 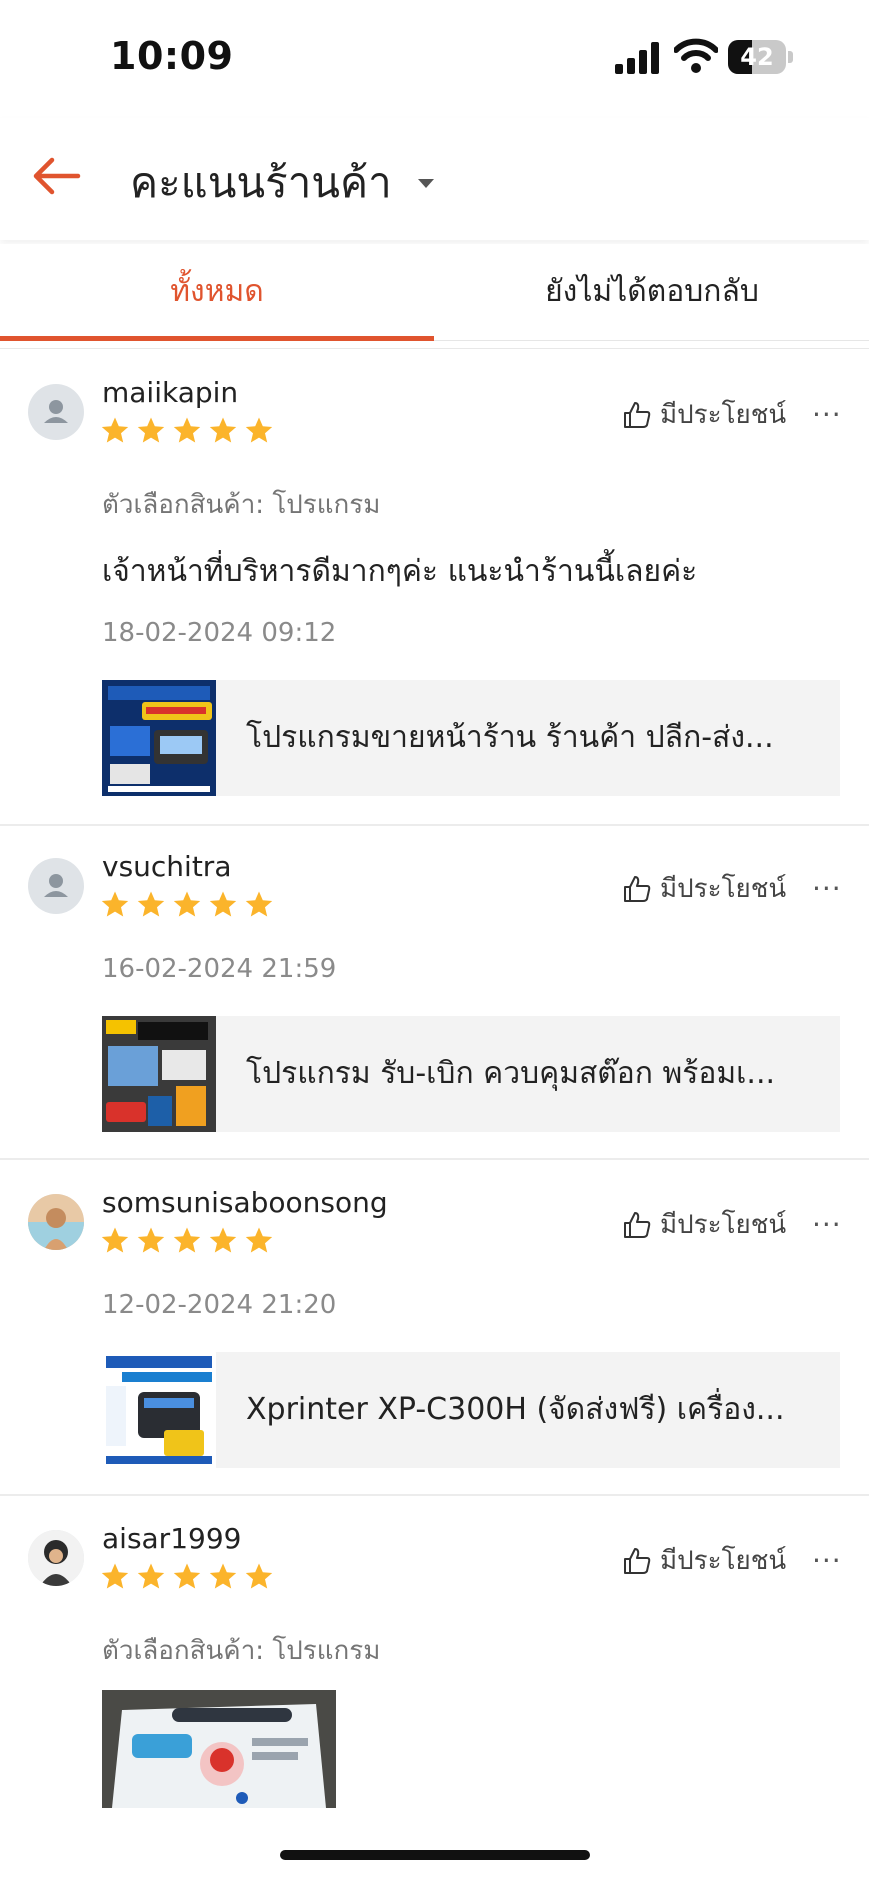 I want to click on tab-not-replied: ยังไม่ได้ตอบกลับ, so click(x=652, y=292).